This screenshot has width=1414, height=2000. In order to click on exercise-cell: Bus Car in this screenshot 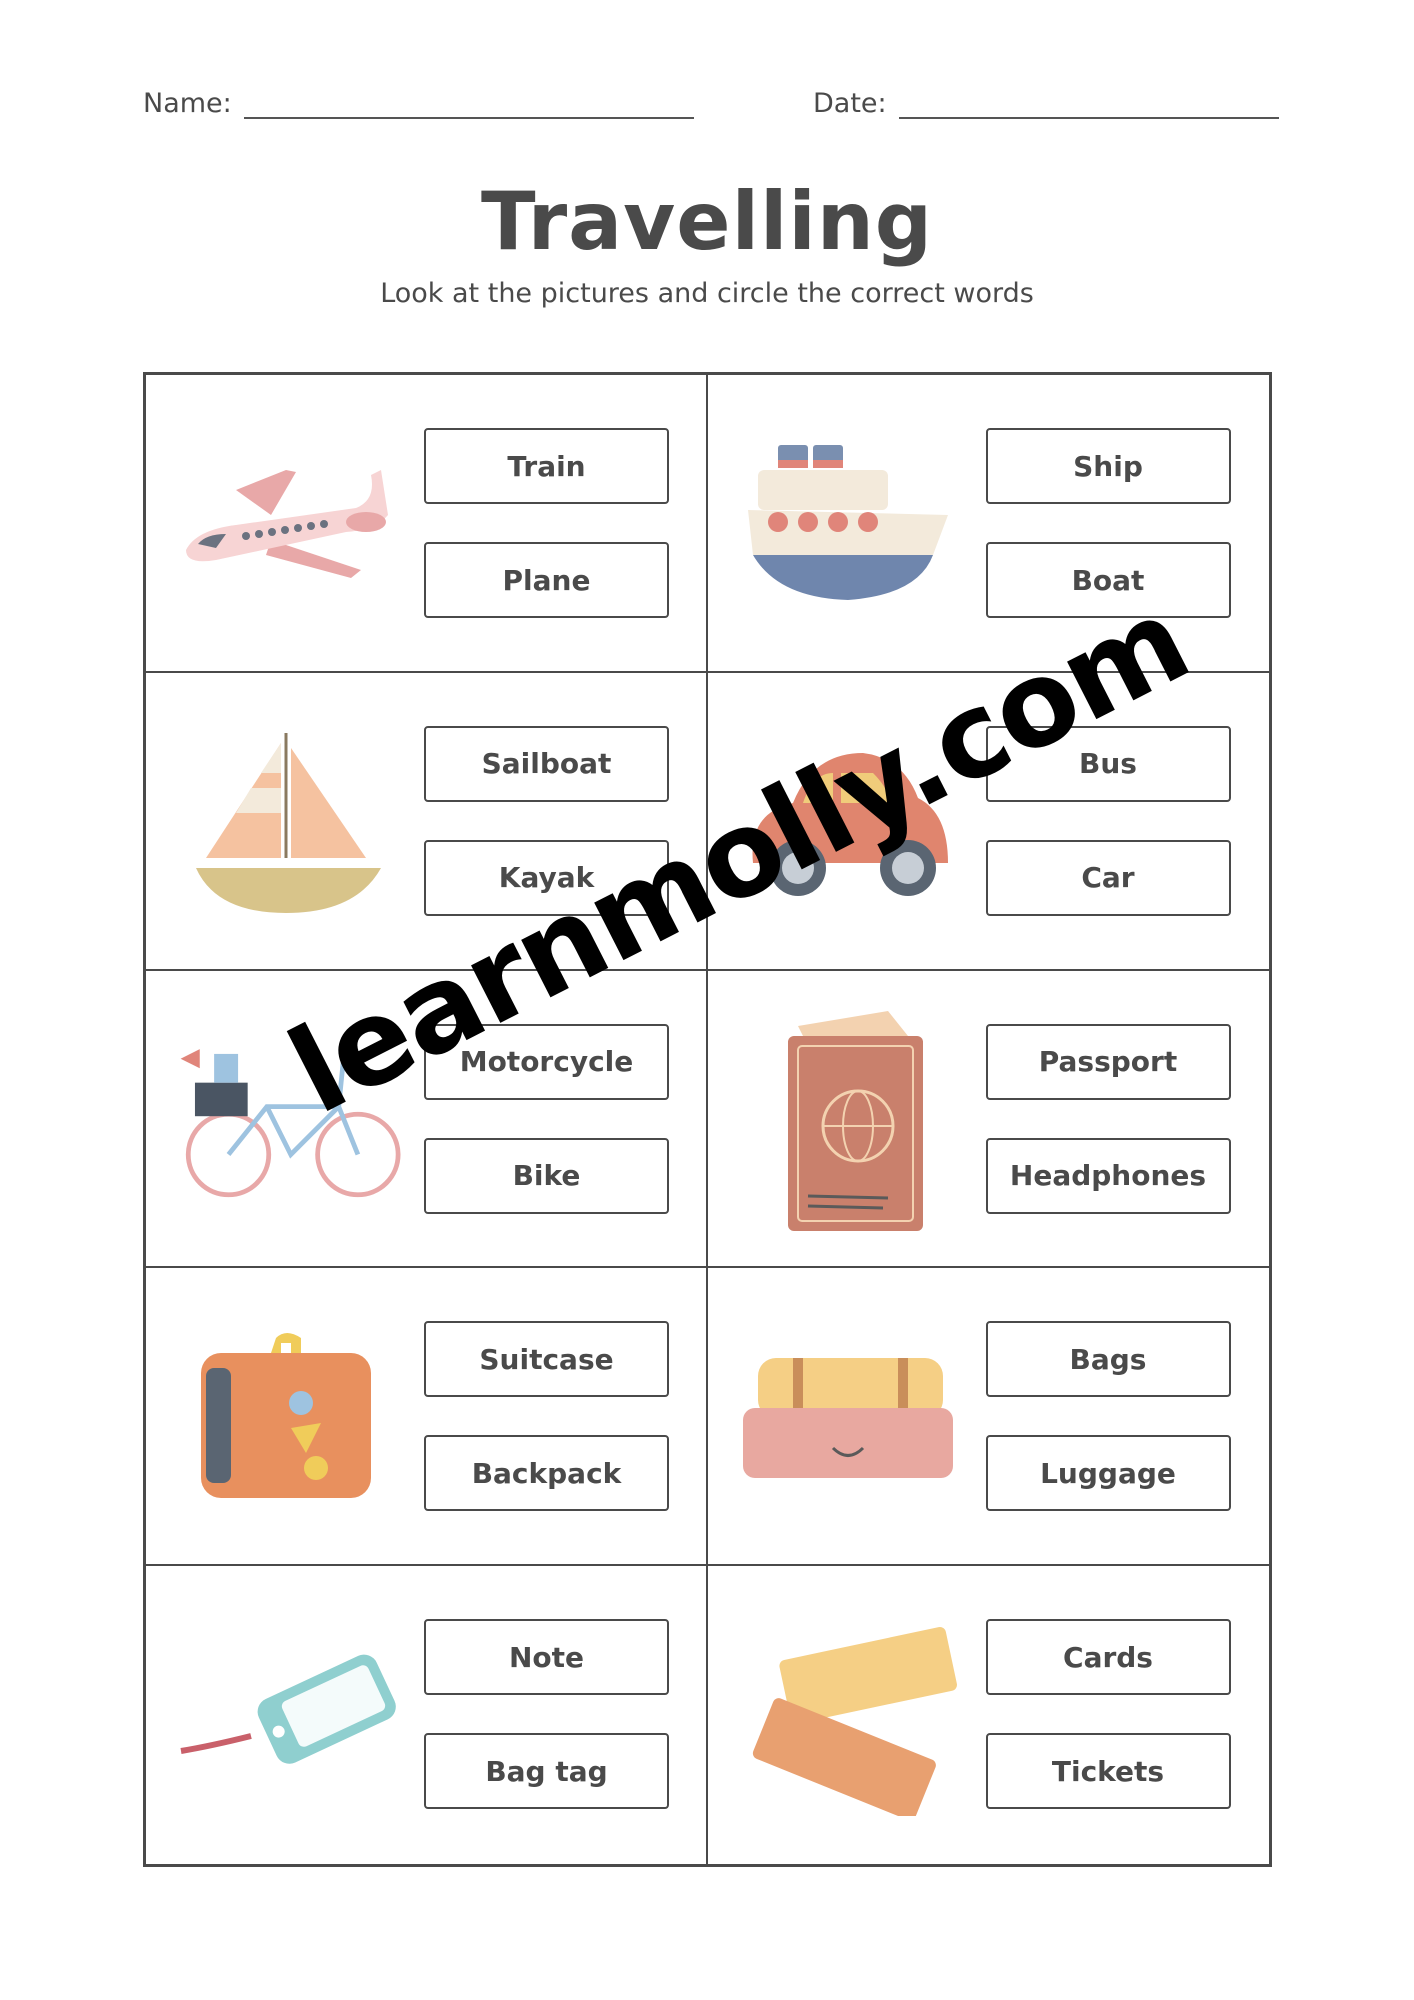, I will do `click(988, 822)`.